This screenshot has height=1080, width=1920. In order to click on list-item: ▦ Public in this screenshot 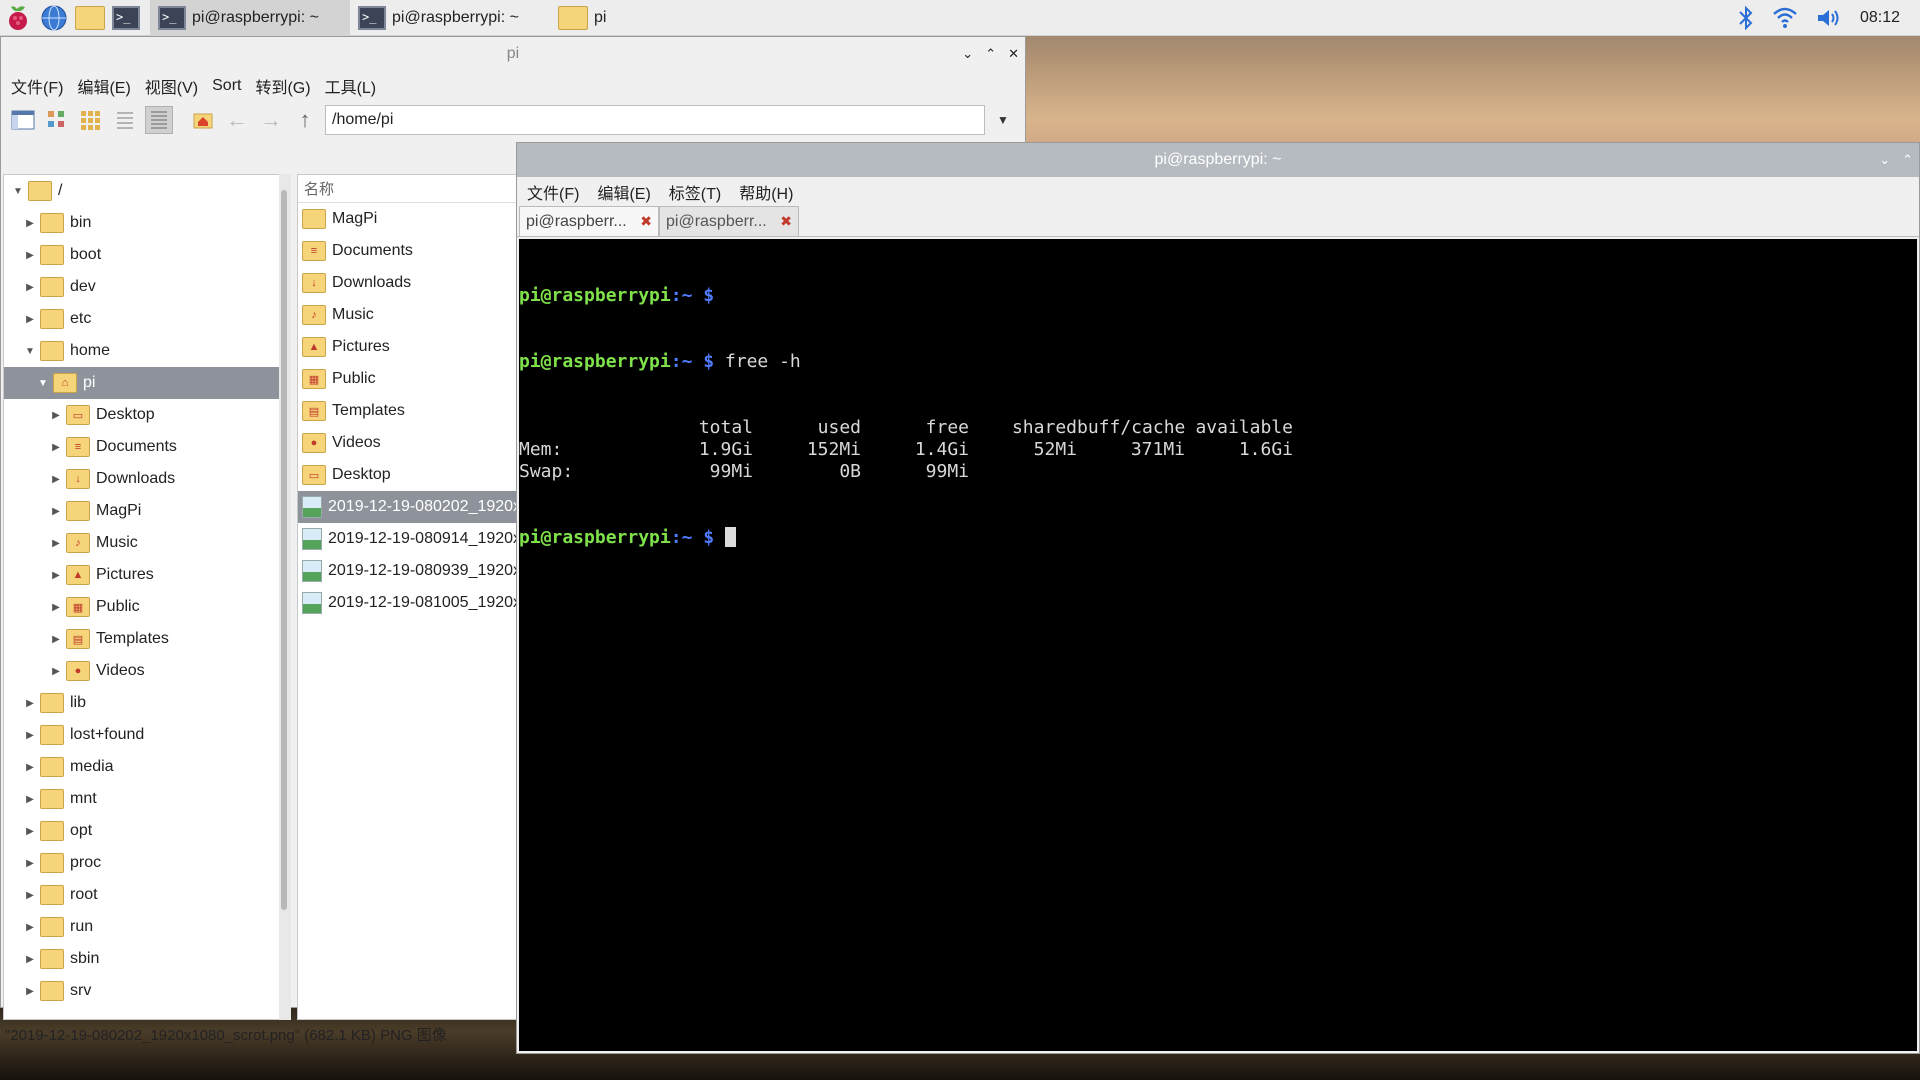, I will do `click(414, 379)`.